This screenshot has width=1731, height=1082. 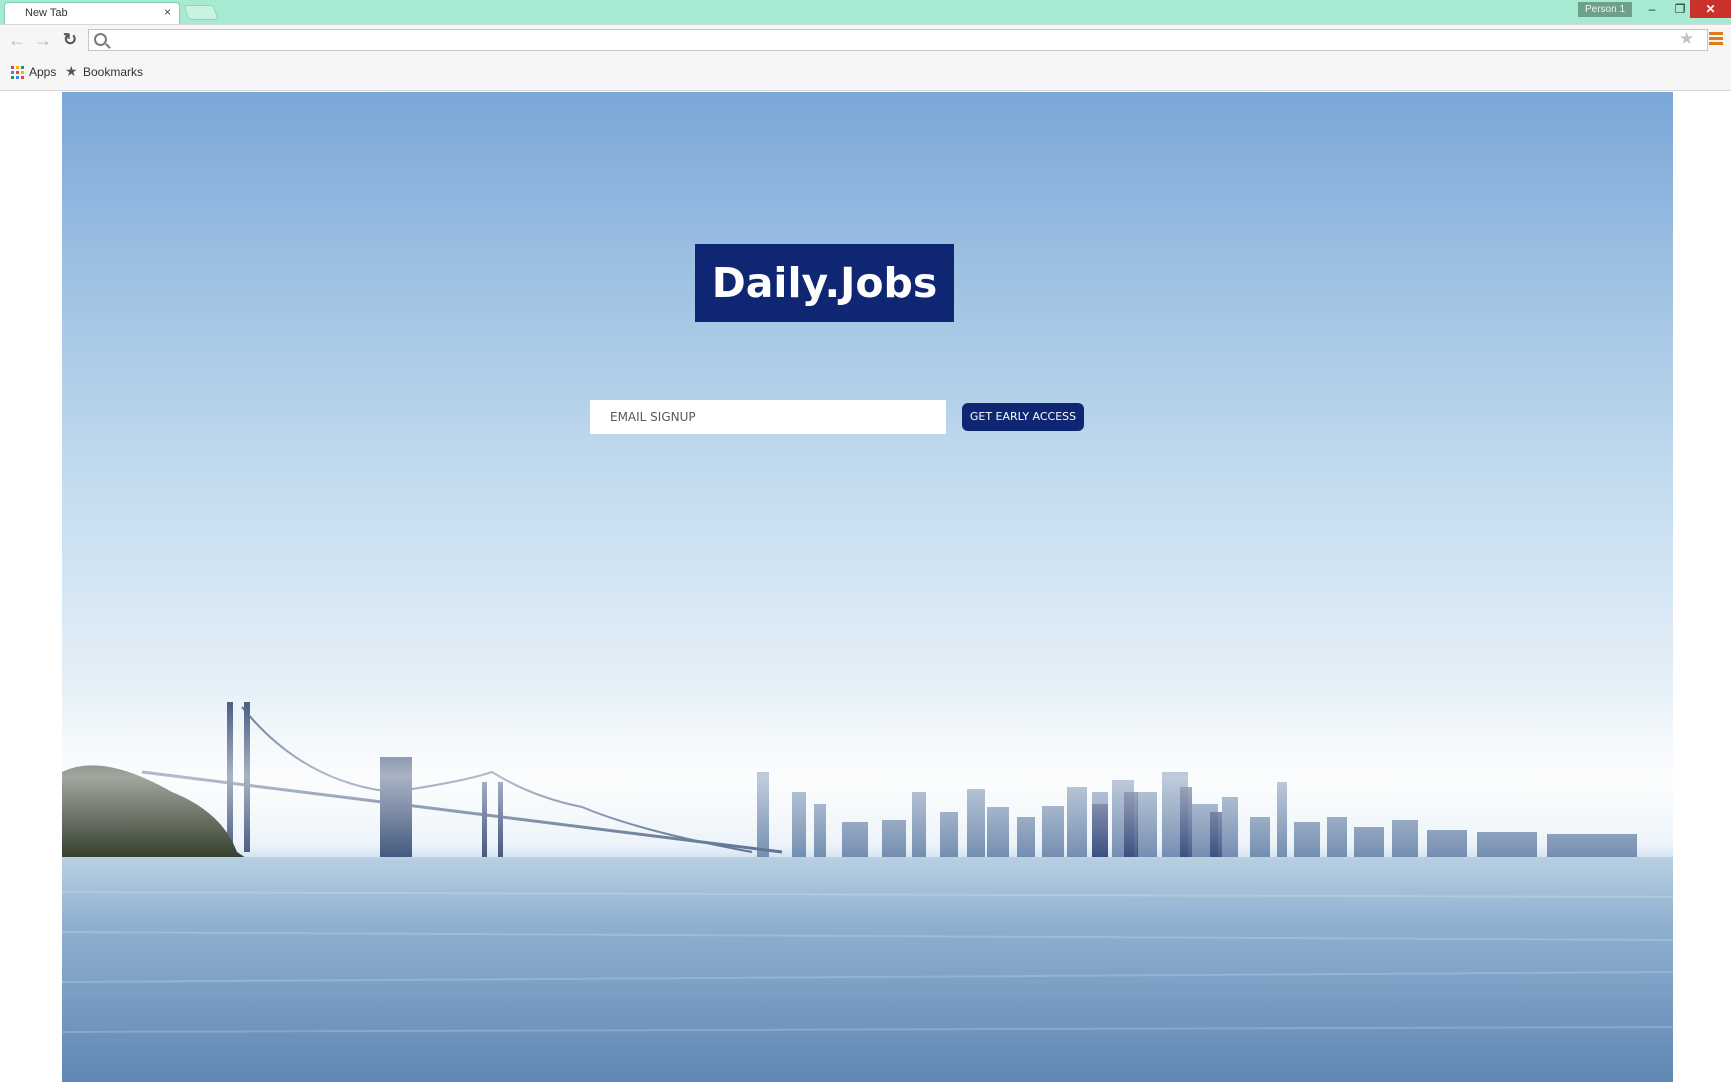 I want to click on logo: Daily.Jobs, so click(x=824, y=283).